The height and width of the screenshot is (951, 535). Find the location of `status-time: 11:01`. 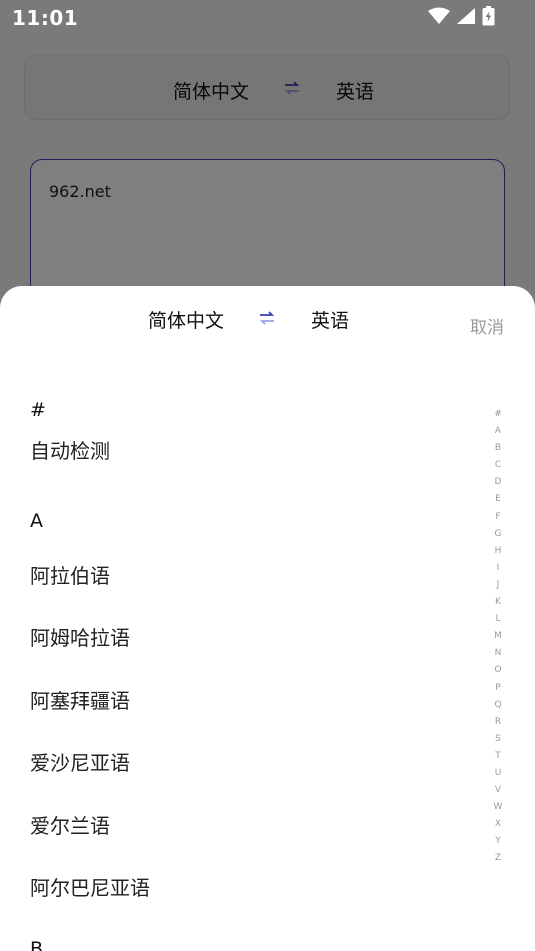

status-time: 11:01 is located at coordinates (45, 18).